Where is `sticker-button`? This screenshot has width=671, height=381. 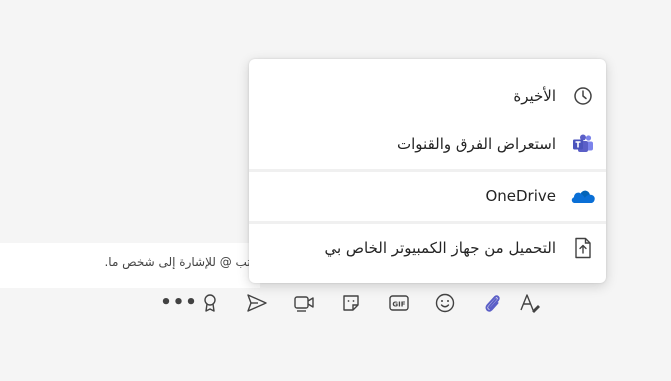 sticker-button is located at coordinates (351, 303).